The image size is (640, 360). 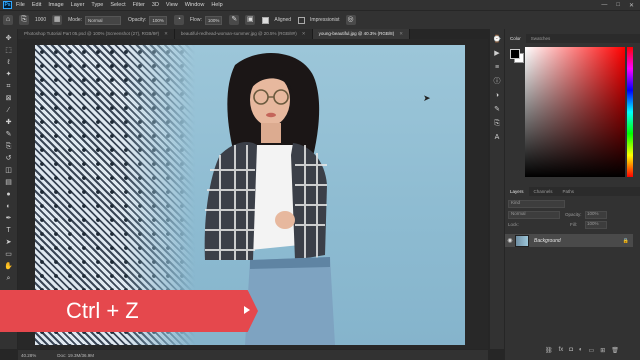 I want to click on menu-image: Image, so click(x=55, y=5).